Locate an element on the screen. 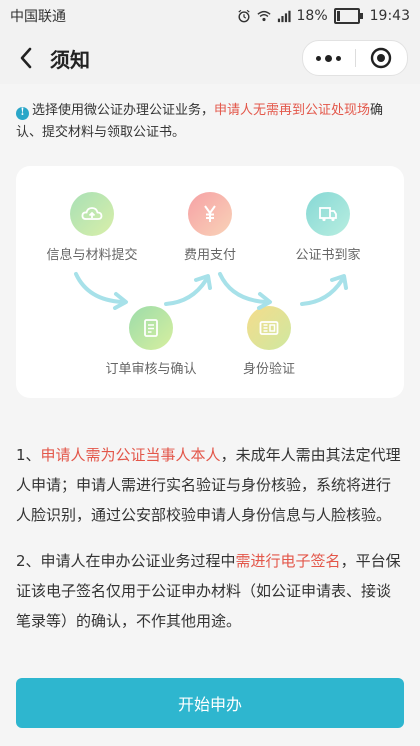 The width and height of the screenshot is (420, 746). back-button is located at coordinates (26, 58).